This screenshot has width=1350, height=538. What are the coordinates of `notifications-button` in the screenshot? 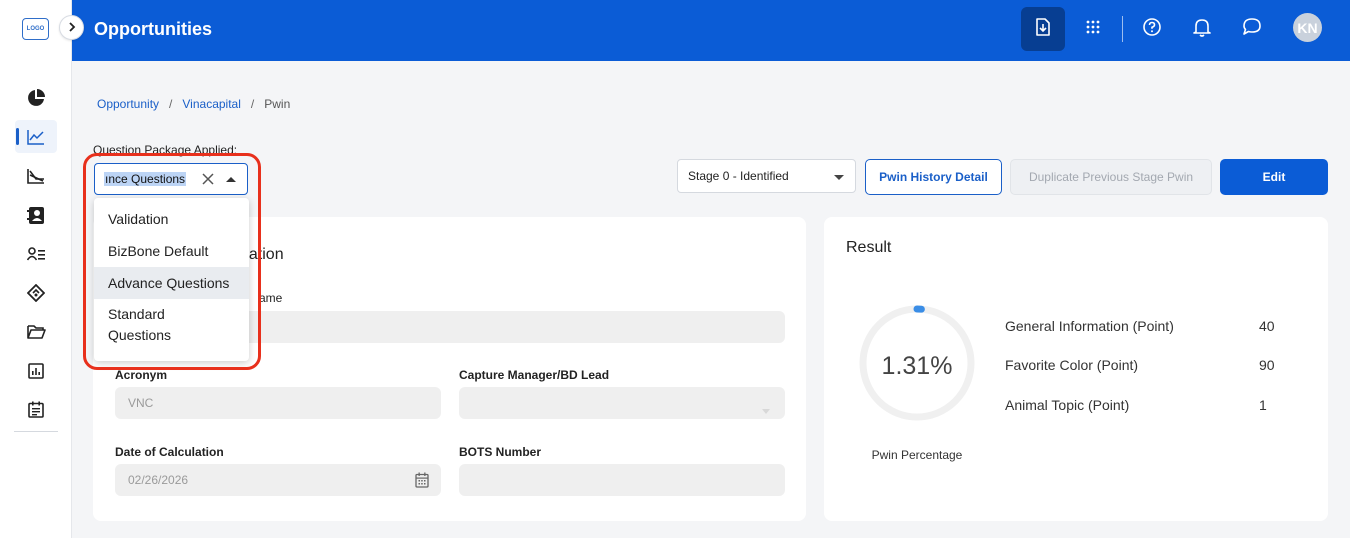 It's located at (1202, 29).